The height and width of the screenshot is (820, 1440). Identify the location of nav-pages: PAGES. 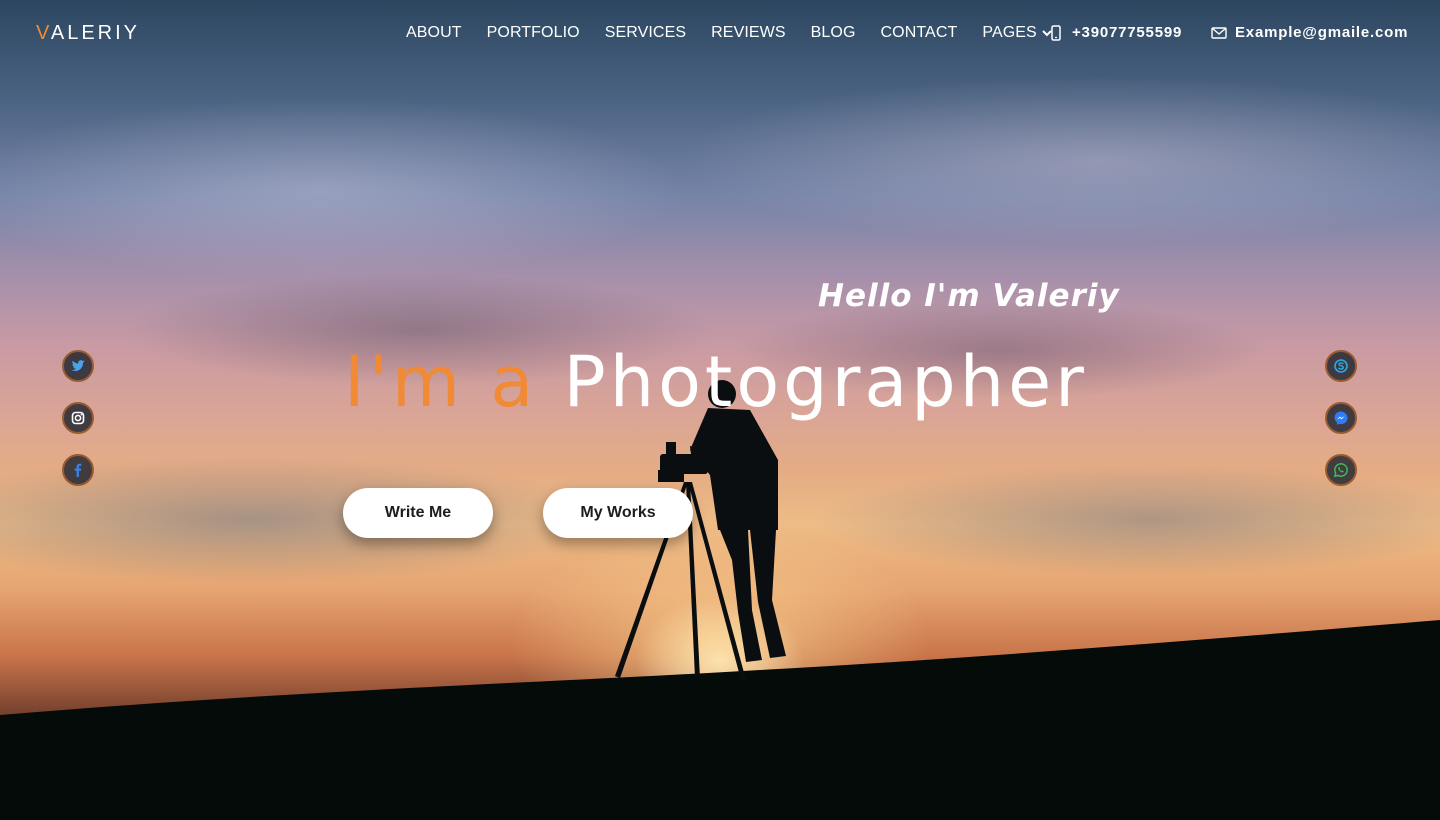
(1017, 33).